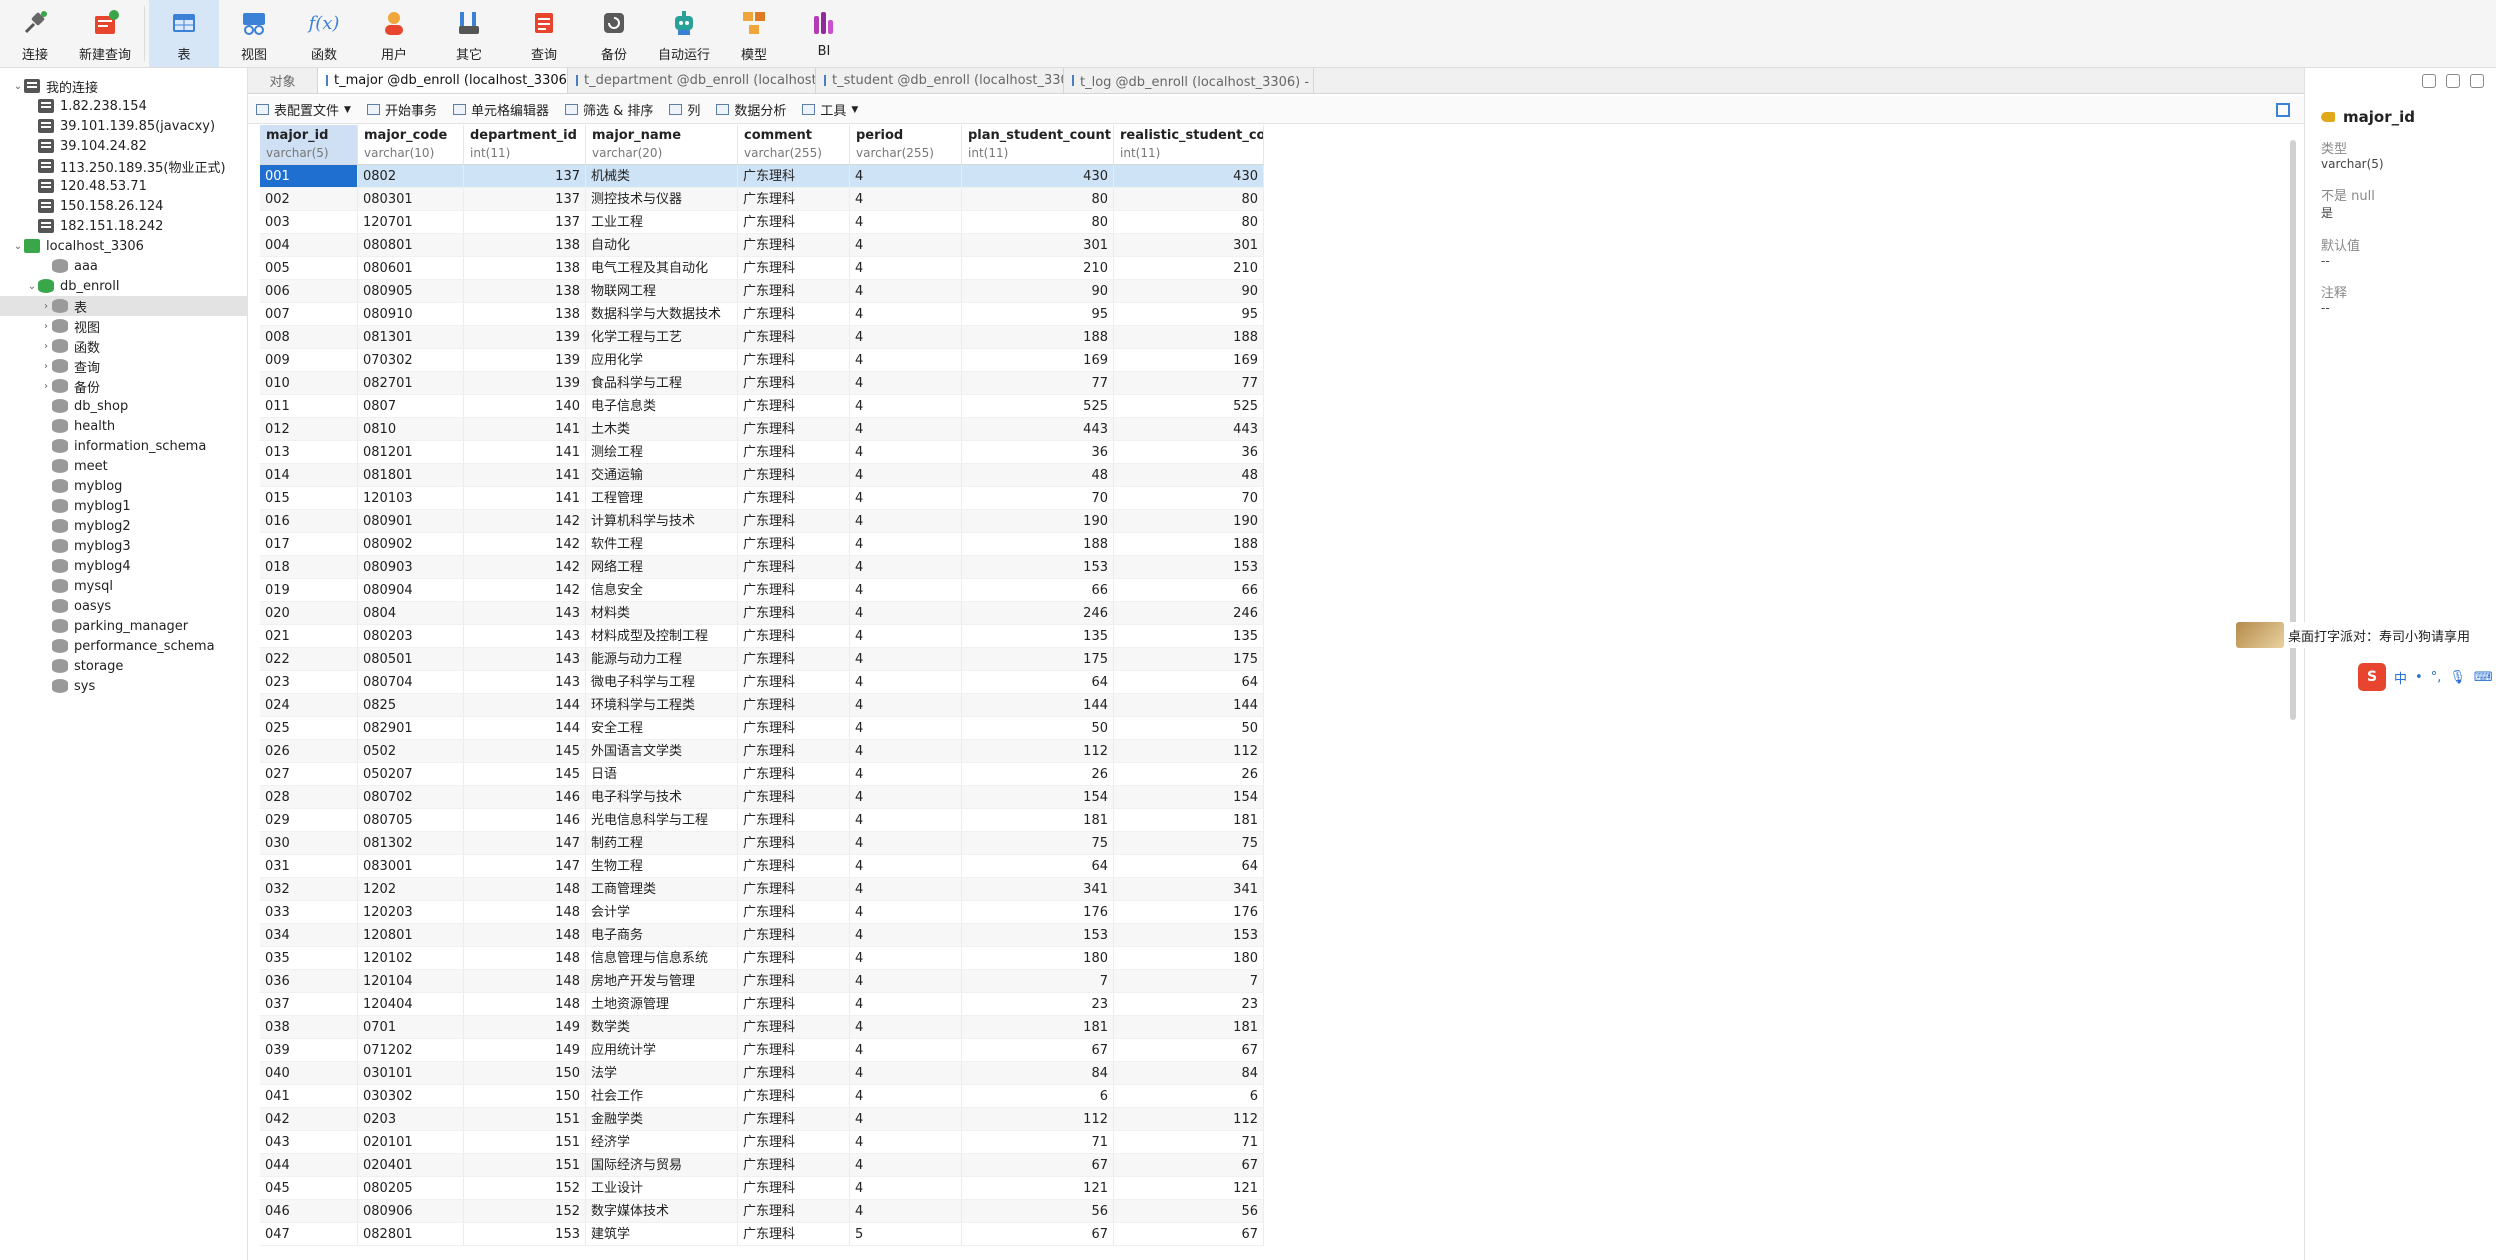  What do you see at coordinates (411, 889) in the screenshot?
I see `table-cell: 1202` at bounding box center [411, 889].